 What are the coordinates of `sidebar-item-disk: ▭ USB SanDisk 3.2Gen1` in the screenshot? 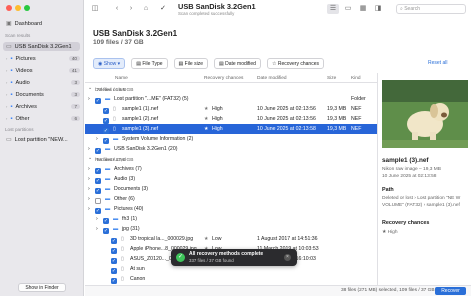 It's located at (41, 46).